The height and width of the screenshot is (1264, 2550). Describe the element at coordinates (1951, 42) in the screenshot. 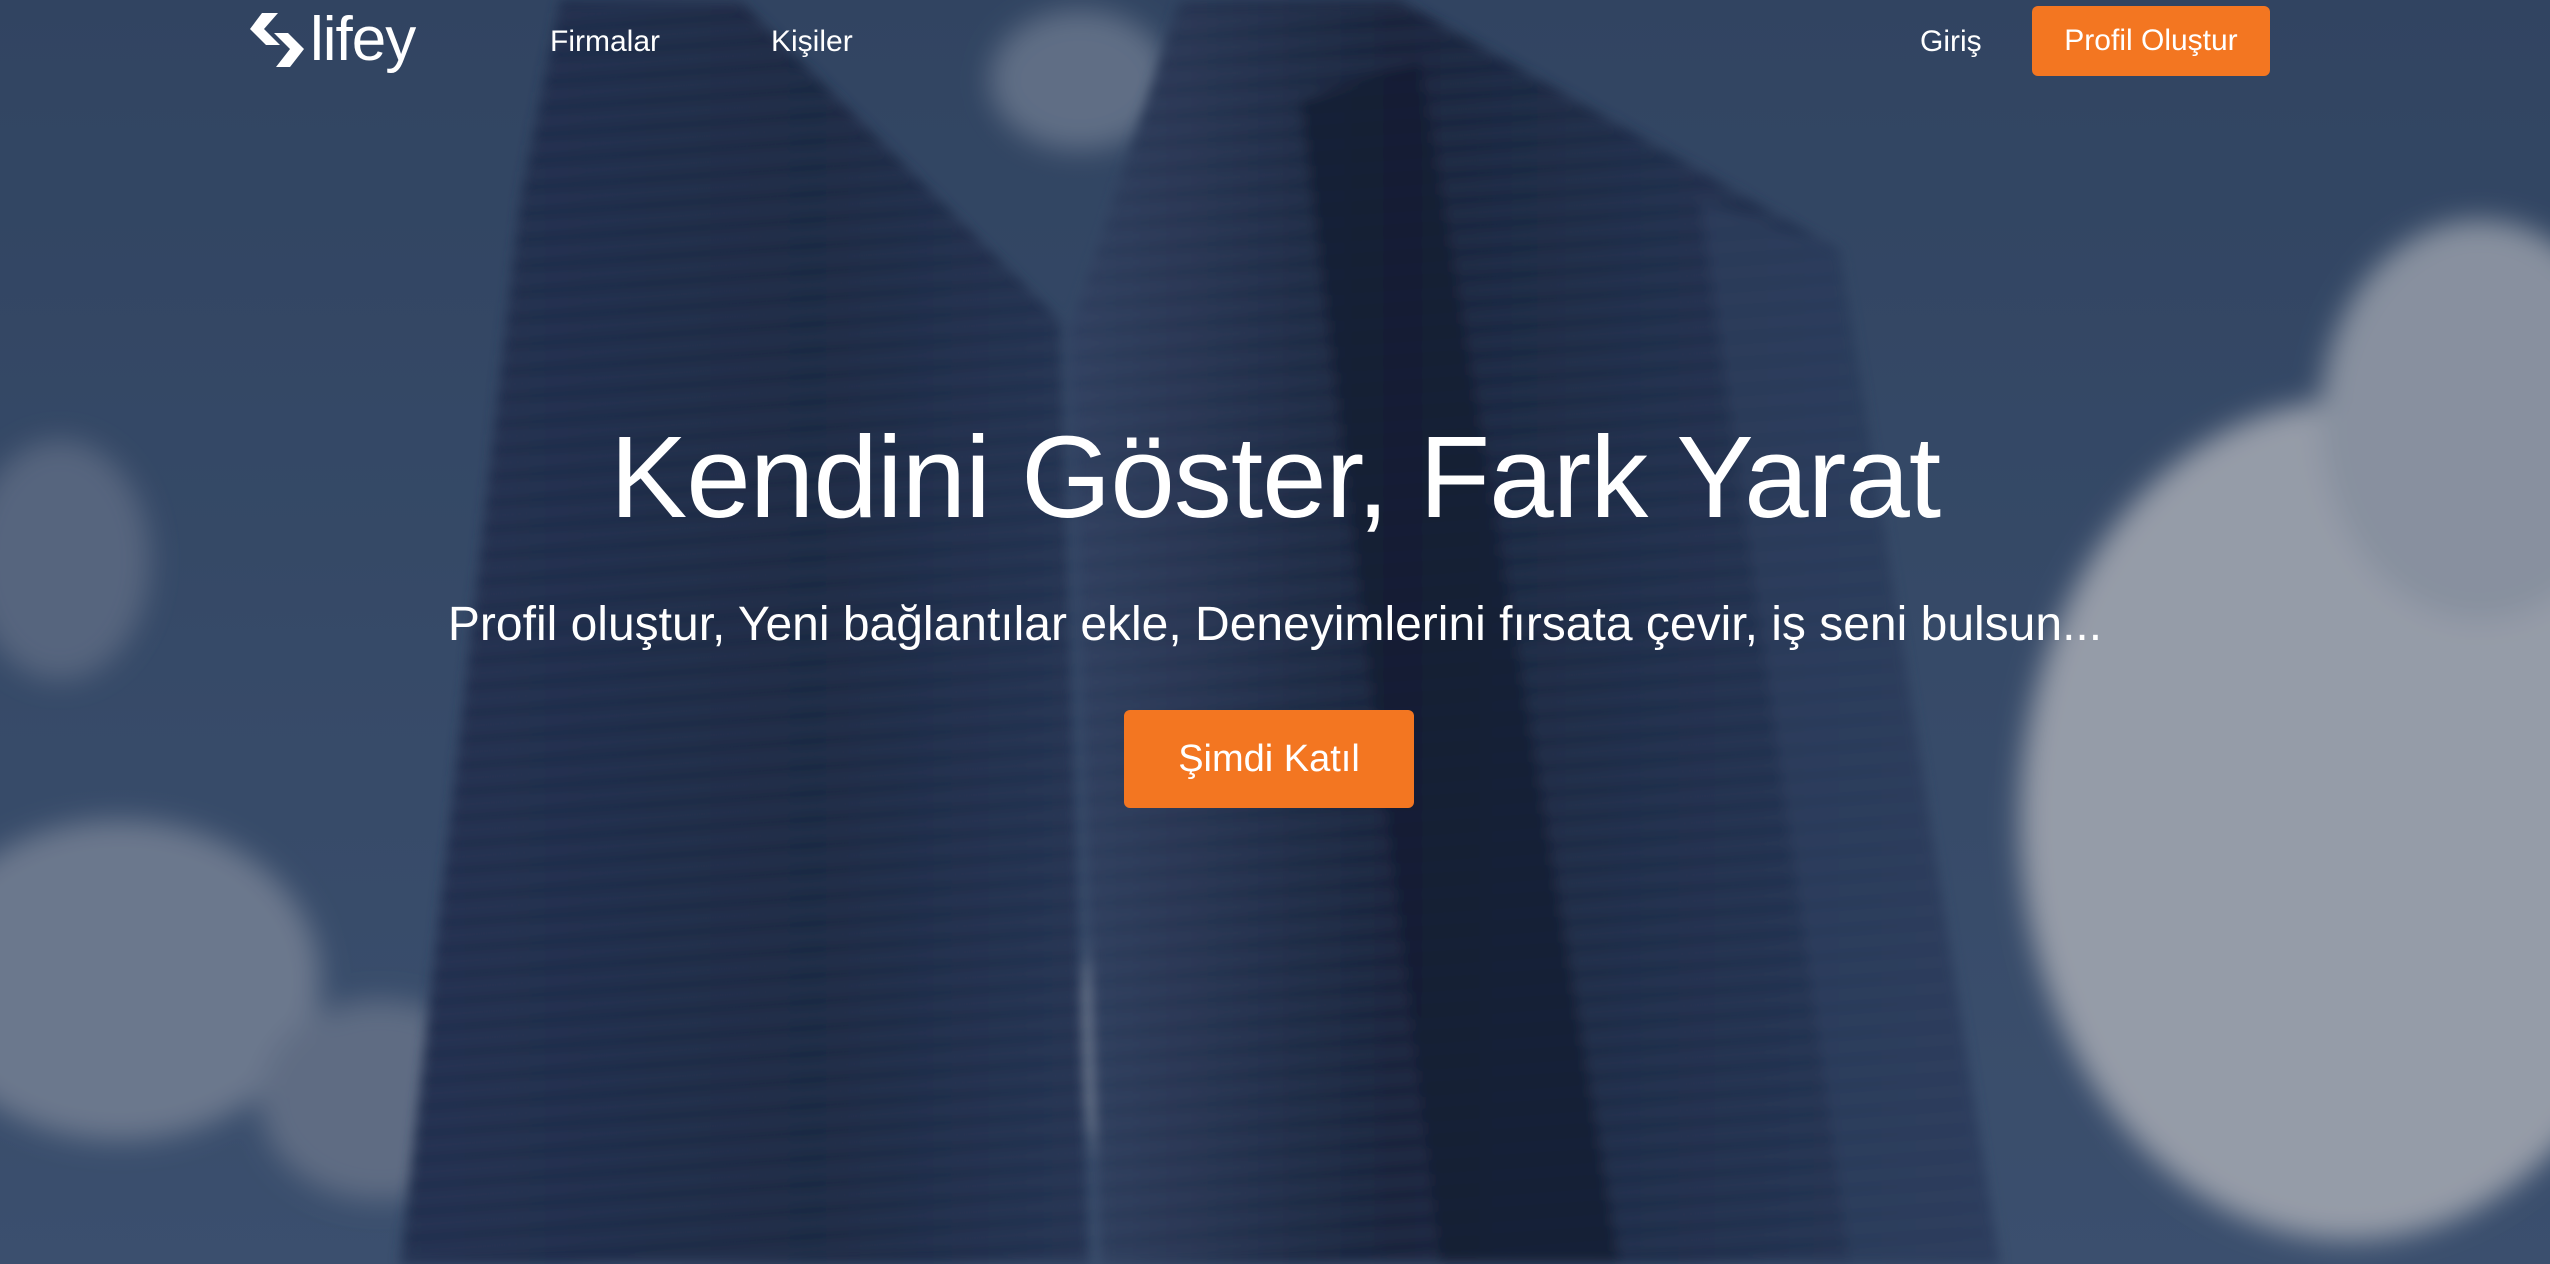

I see `login-link: Giriş` at that location.